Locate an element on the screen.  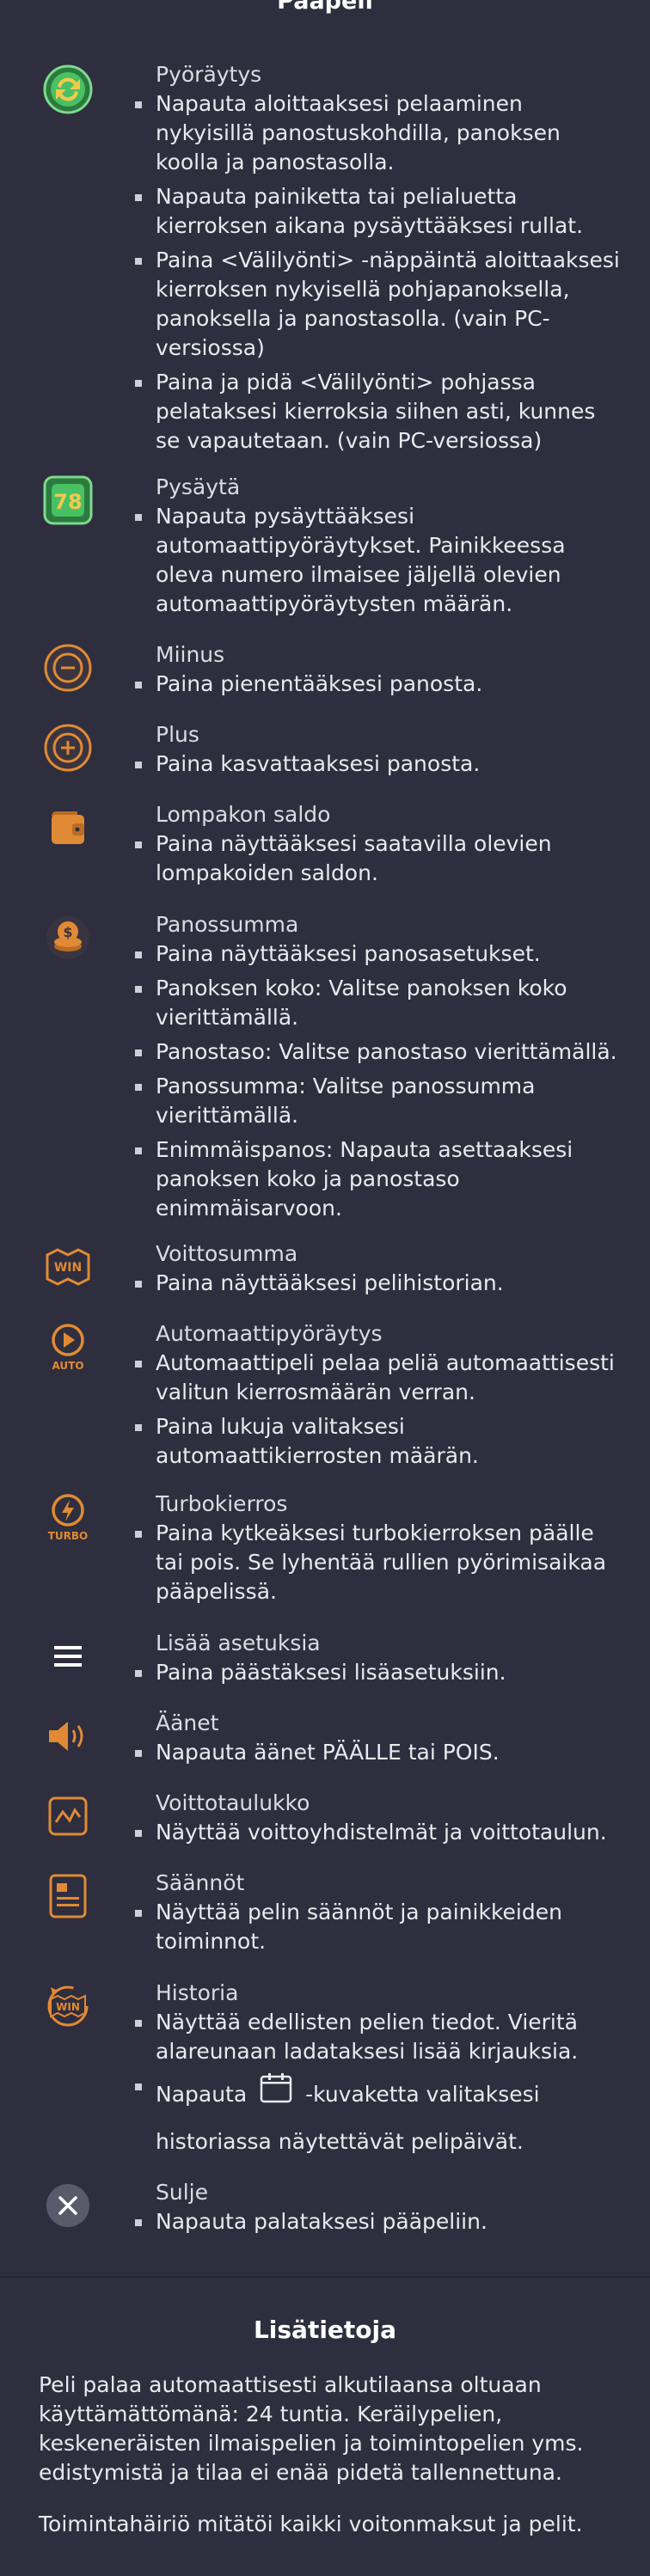
page-title: Pääpeli is located at coordinates (325, 7).